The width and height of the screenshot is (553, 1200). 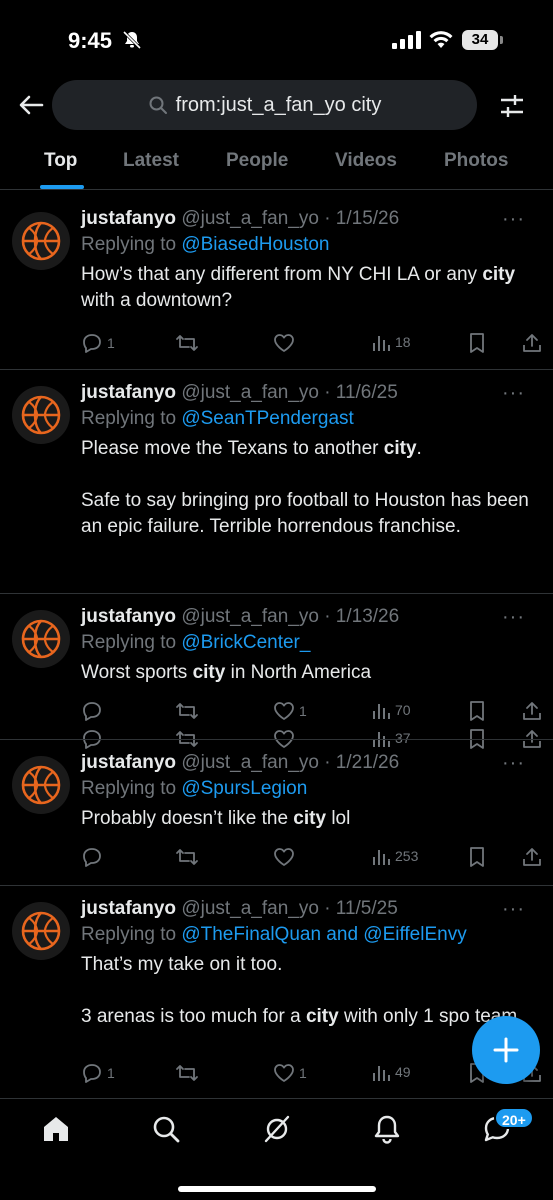 What do you see at coordinates (216, 818) in the screenshot?
I see `tweet-text: Probably doesn’t like the city lol` at bounding box center [216, 818].